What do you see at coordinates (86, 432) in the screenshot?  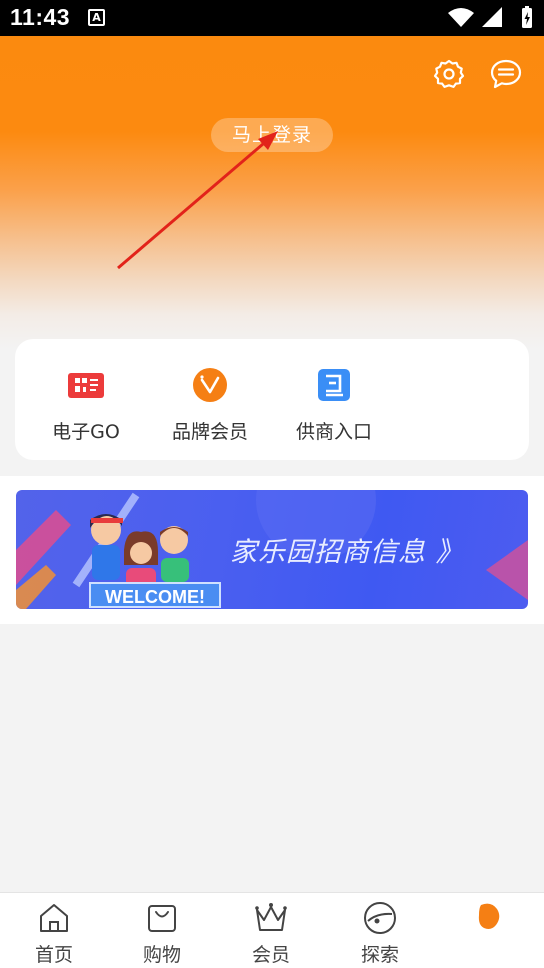 I see `quick-action-label: 电子GO` at bounding box center [86, 432].